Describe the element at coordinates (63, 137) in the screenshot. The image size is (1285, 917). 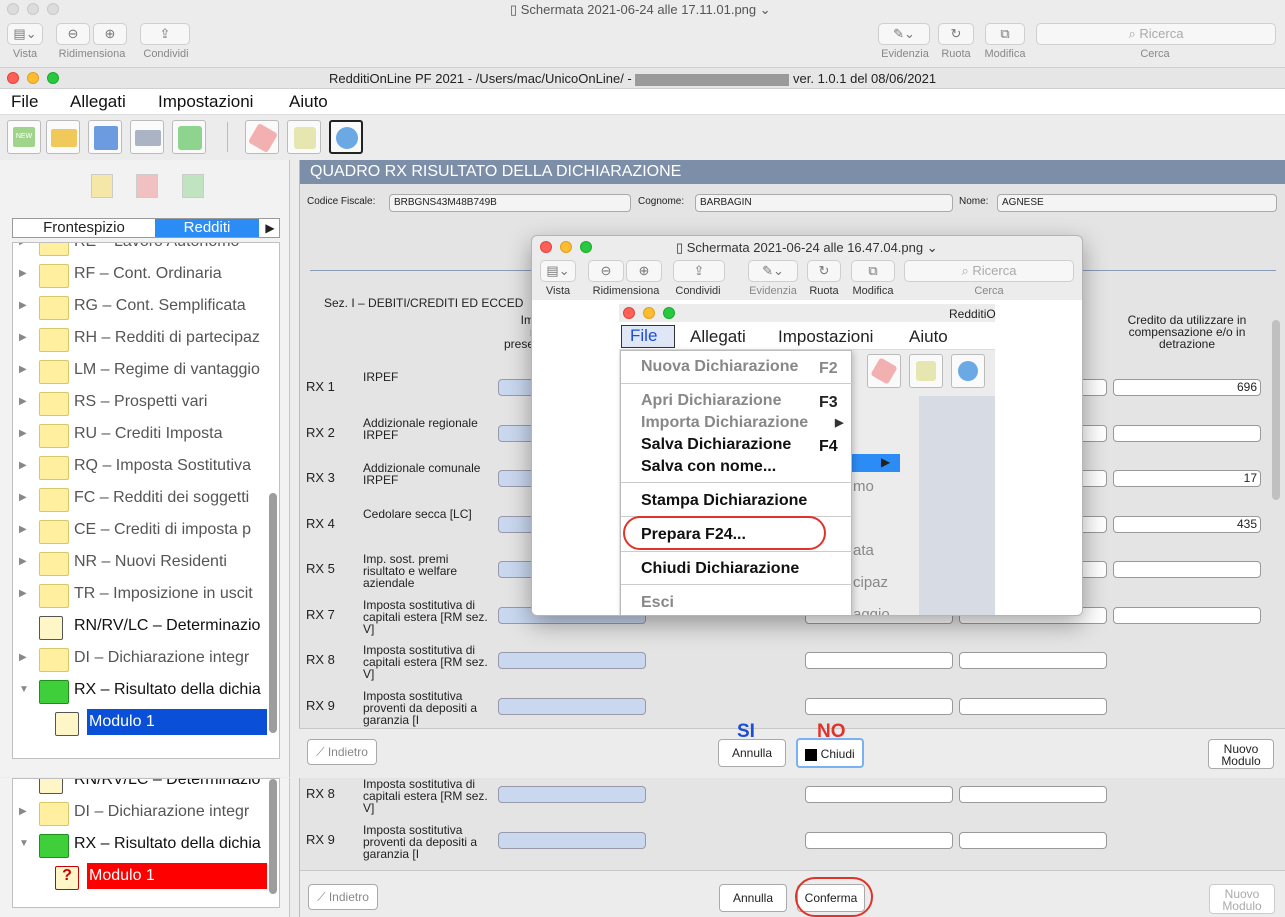
I see `open-folder-icon` at that location.